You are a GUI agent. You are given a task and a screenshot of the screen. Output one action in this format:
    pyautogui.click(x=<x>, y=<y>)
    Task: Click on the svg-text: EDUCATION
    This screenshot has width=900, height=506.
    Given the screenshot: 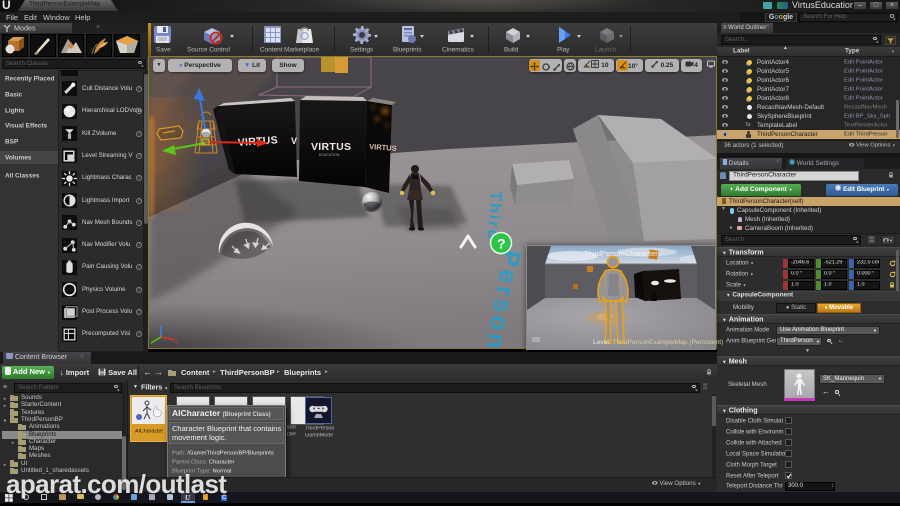 What is the action you would take?
    pyautogui.click(x=329, y=155)
    